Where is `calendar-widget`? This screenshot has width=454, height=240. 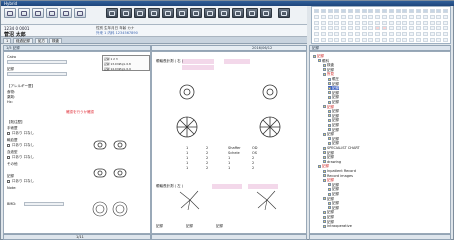 calendar-widget is located at coordinates (381, 25).